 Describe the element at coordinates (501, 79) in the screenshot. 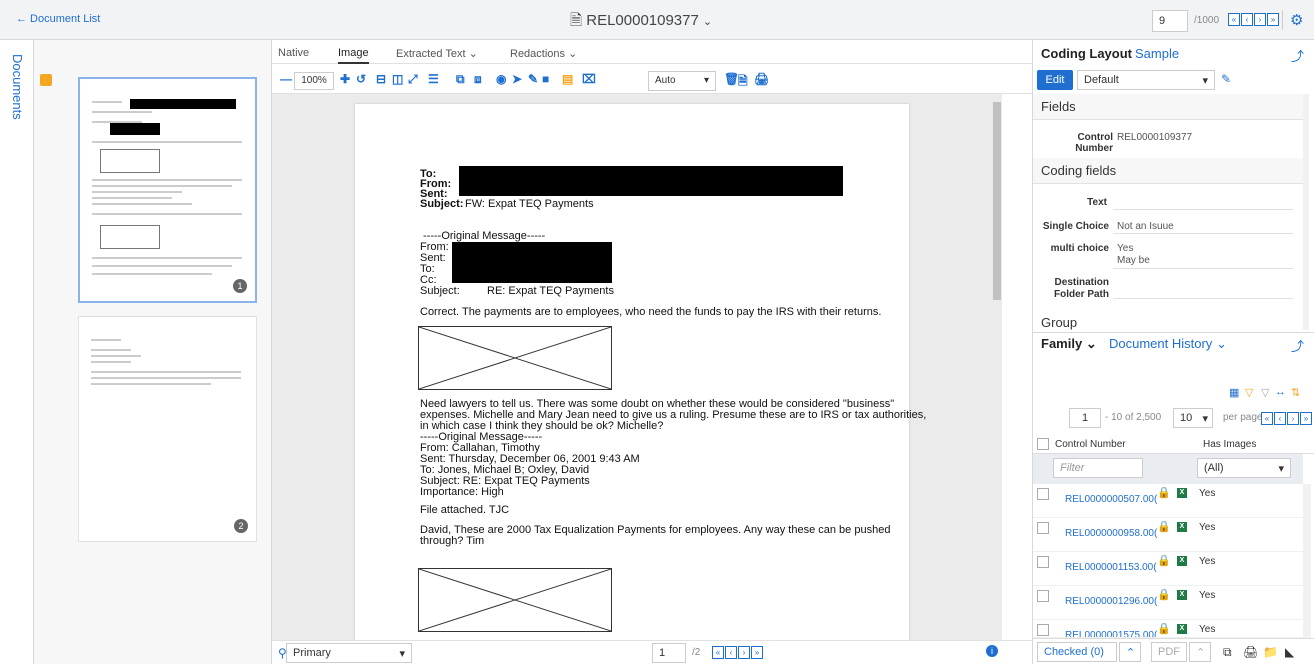

I see `eye-icon: ◉` at that location.